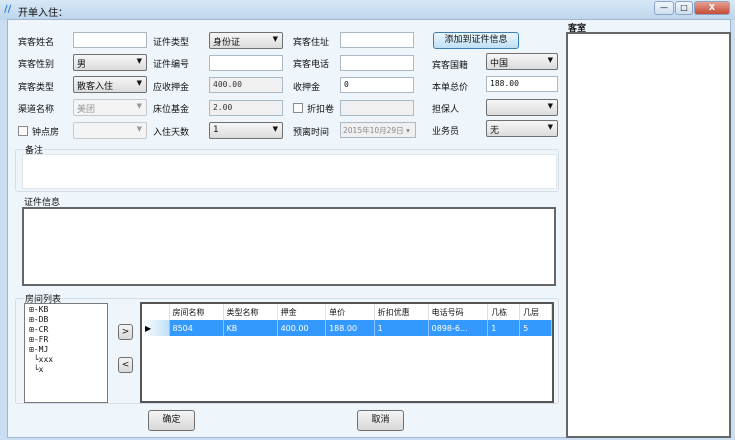 The width and height of the screenshot is (735, 440). What do you see at coordinates (377, 108) in the screenshot?
I see `coupon-input` at bounding box center [377, 108].